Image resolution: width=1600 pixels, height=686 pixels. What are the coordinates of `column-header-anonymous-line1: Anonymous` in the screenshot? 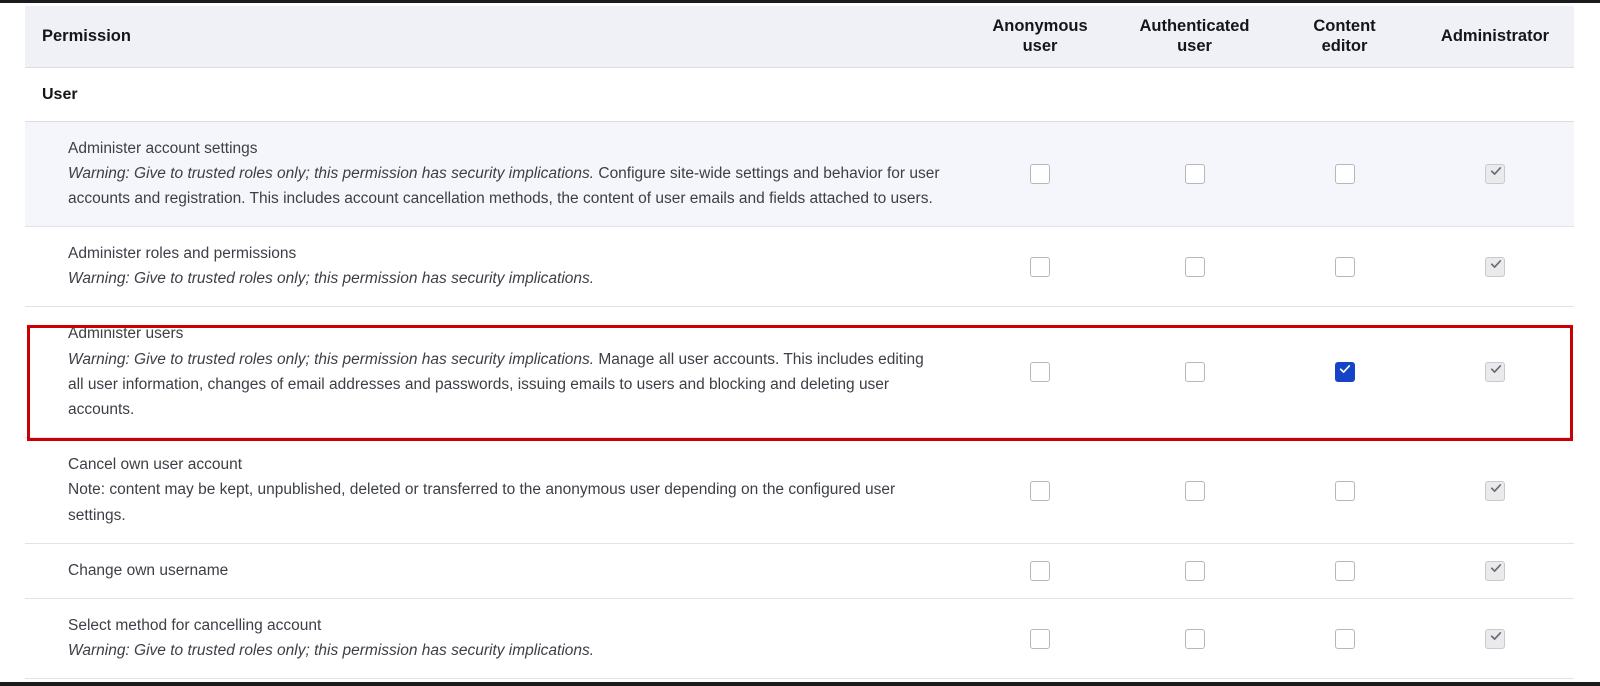 It's located at (1040, 25).